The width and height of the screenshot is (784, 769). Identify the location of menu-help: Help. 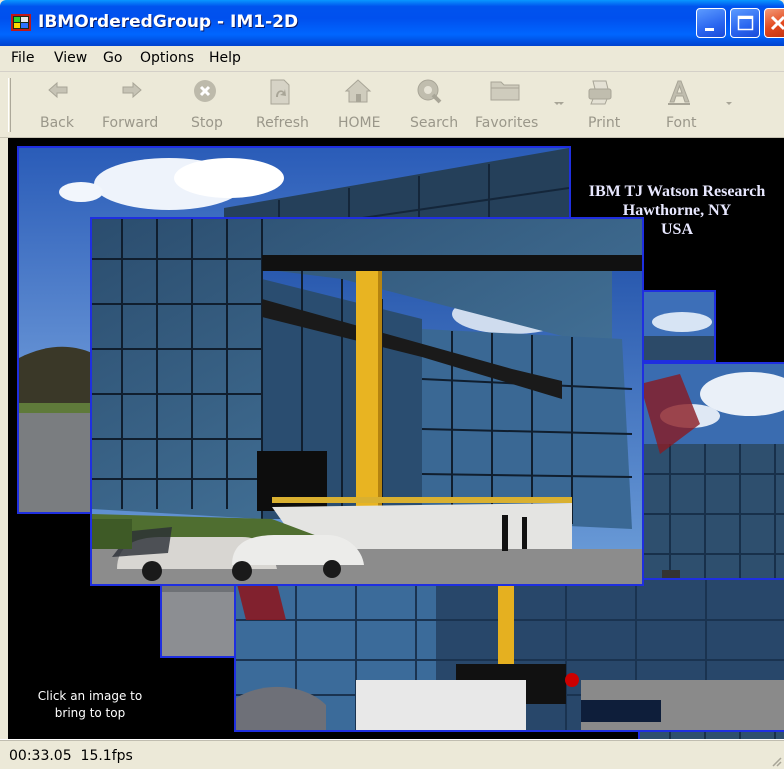
(225, 58).